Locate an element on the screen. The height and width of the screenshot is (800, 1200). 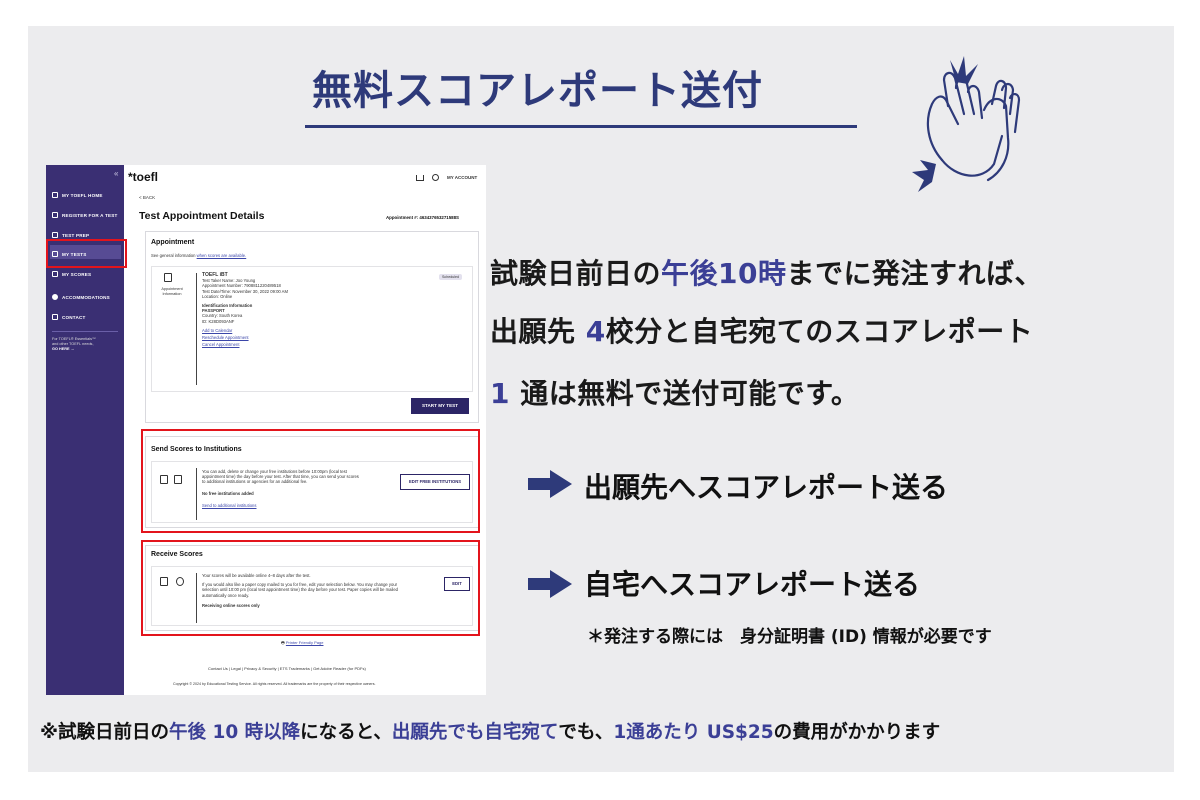
sidebar-item-register: REGISTER FOR A TEST is located at coordinates (85, 215).